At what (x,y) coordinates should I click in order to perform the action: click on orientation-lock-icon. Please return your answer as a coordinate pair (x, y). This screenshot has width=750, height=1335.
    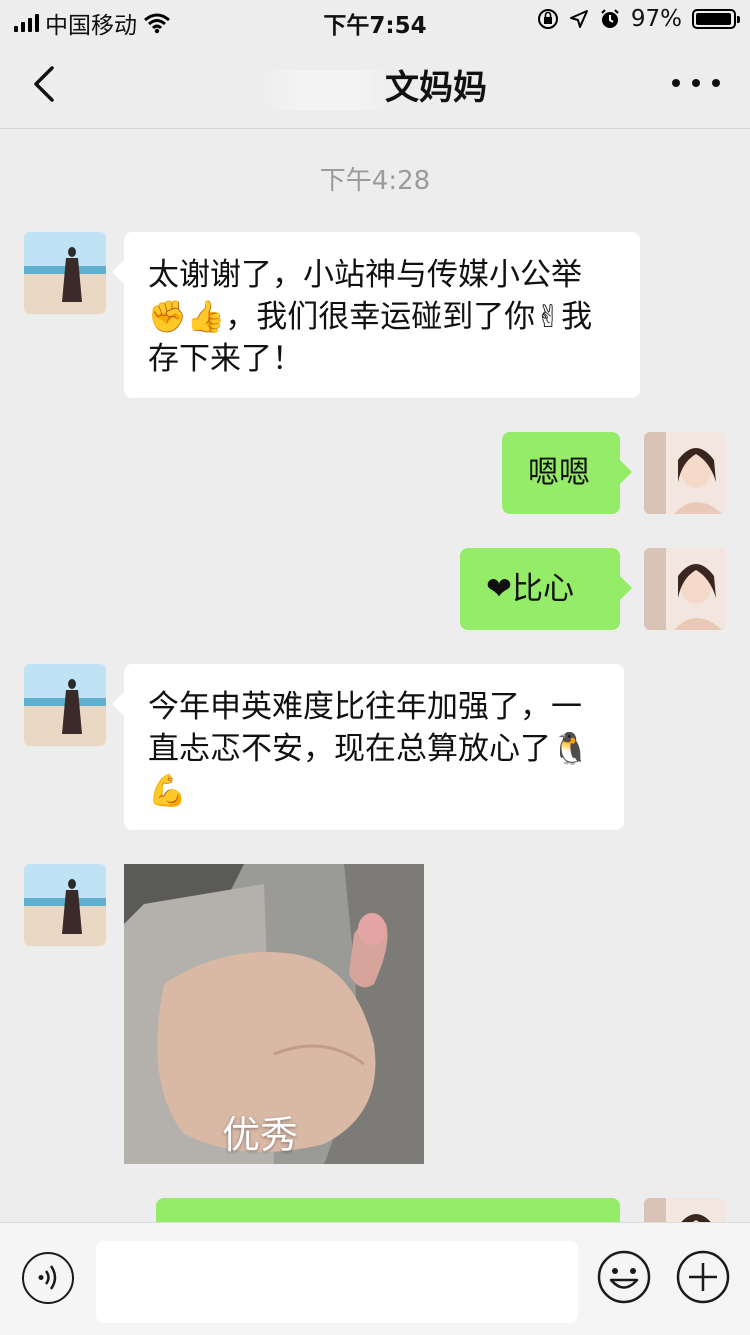
    Looking at the image, I should click on (547, 19).